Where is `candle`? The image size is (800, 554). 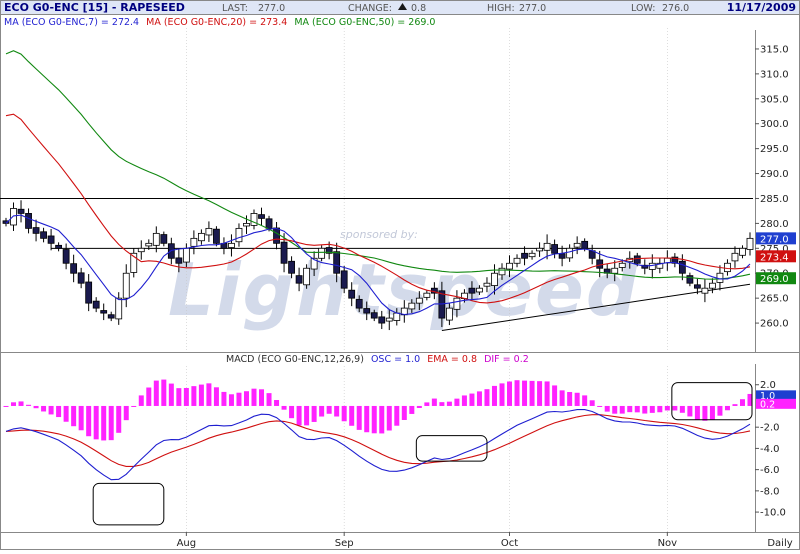 candle is located at coordinates (307, 276).